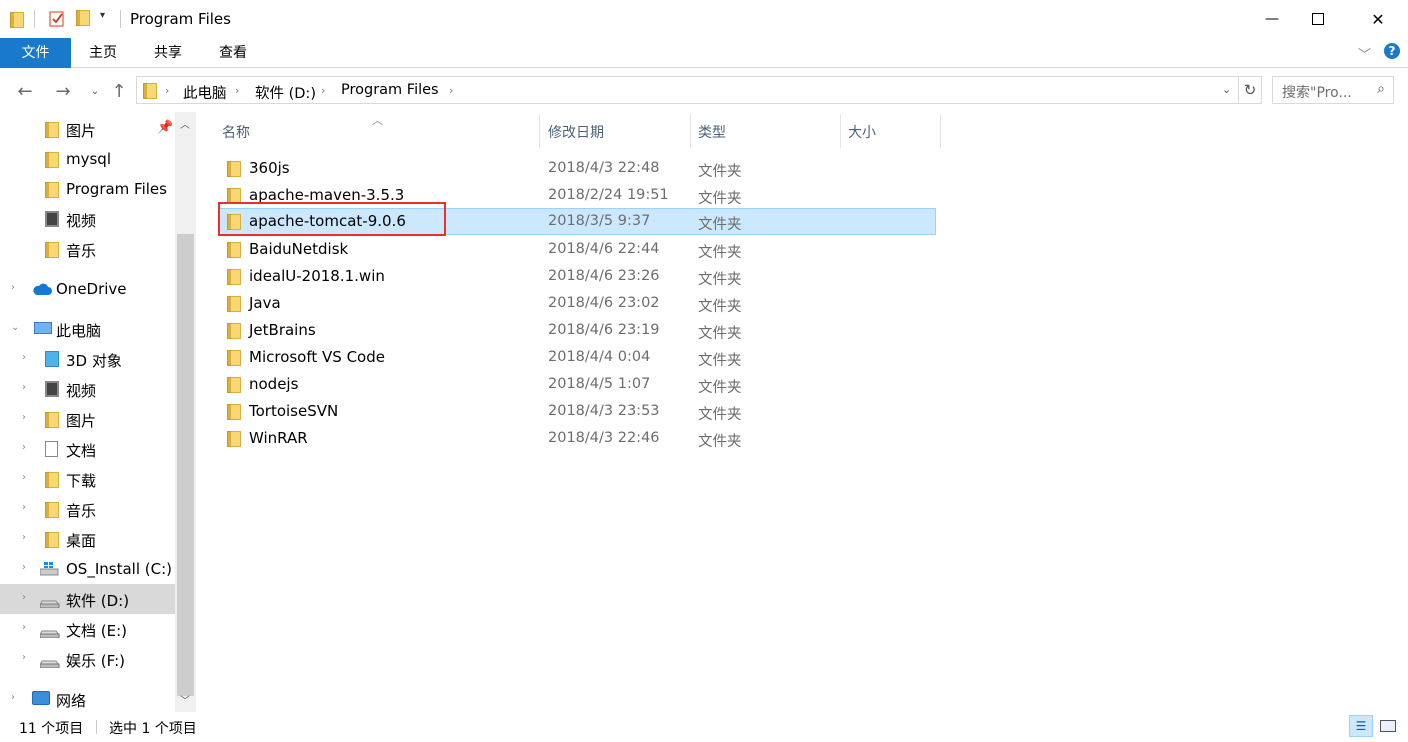 The image size is (1408, 742). Describe the element at coordinates (604, 168) in the screenshot. I see `file-date: 2018/4/3 22:48` at that location.